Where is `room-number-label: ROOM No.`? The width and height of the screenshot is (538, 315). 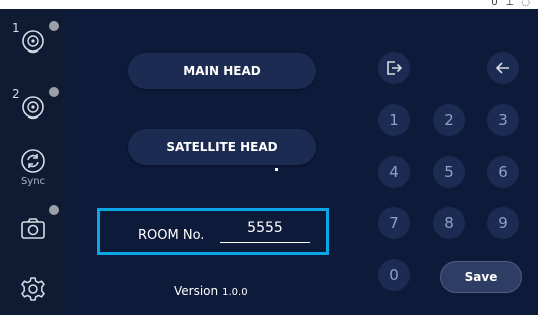 room-number-label: ROOM No. is located at coordinates (171, 235).